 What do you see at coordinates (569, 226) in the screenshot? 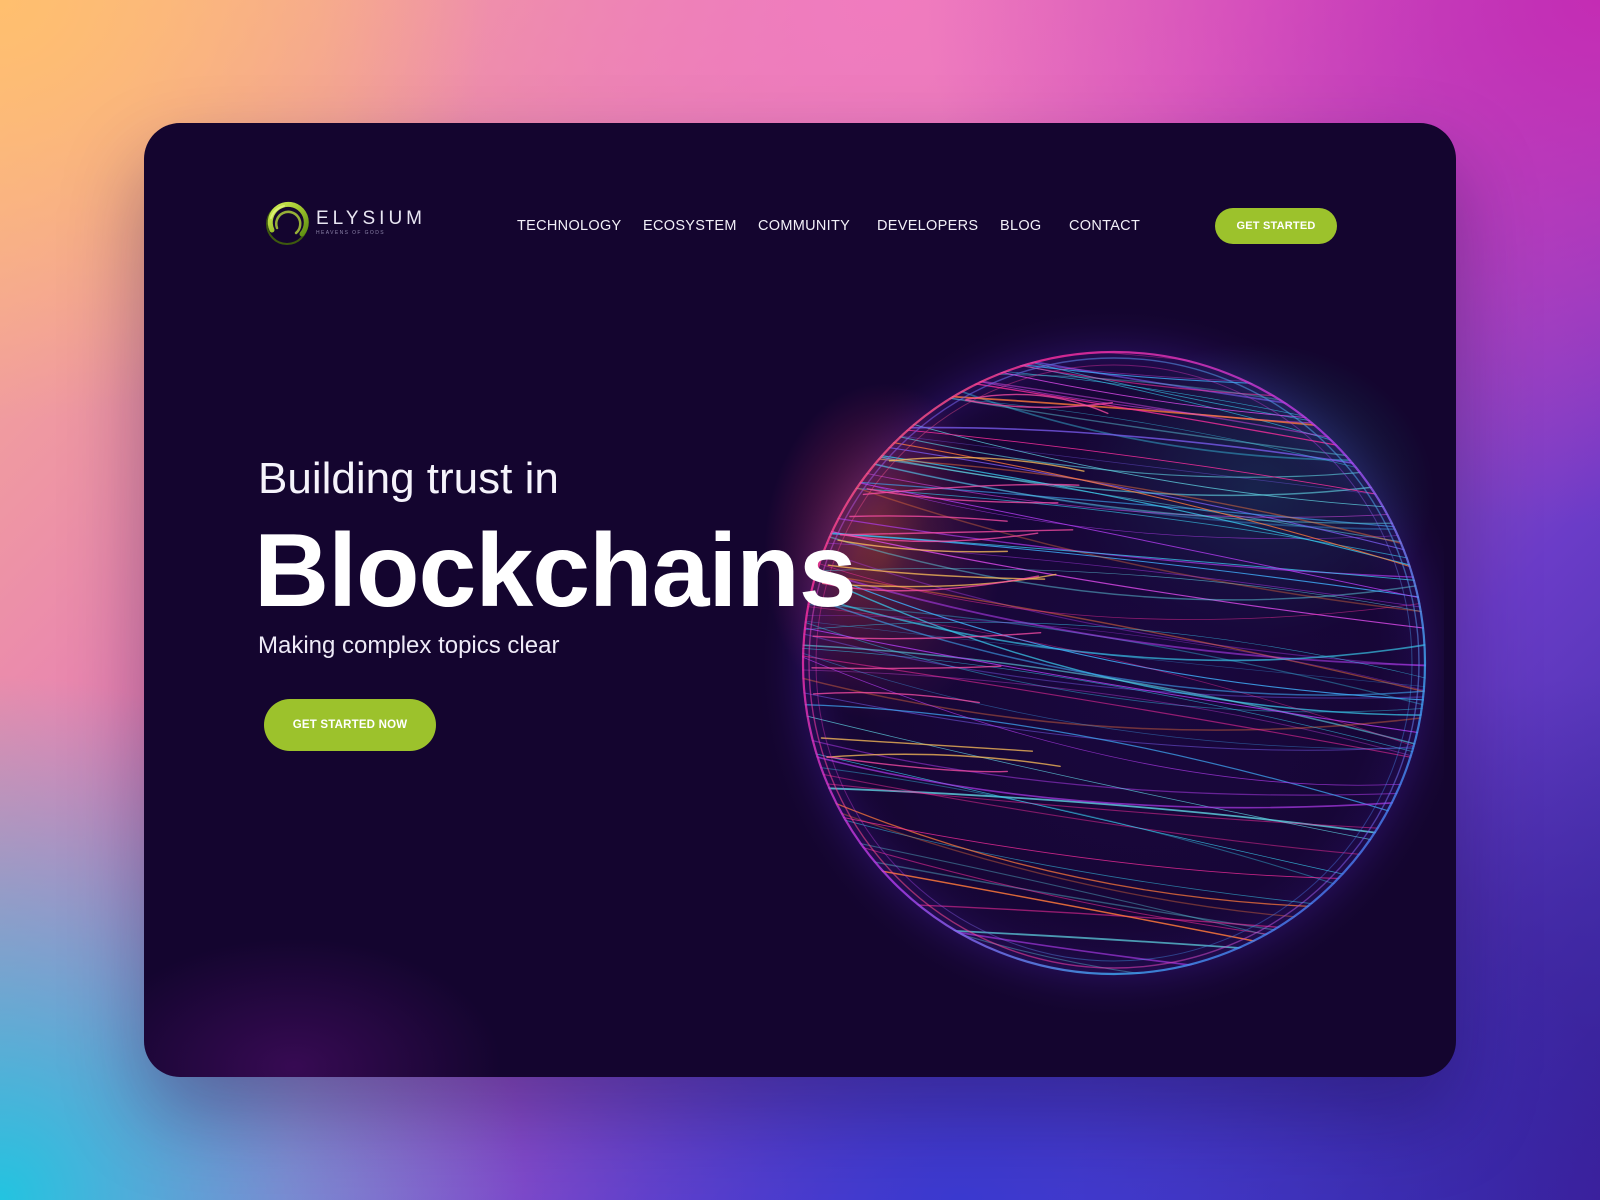
I see `nav-item-technology: TECHNOLOGY` at bounding box center [569, 226].